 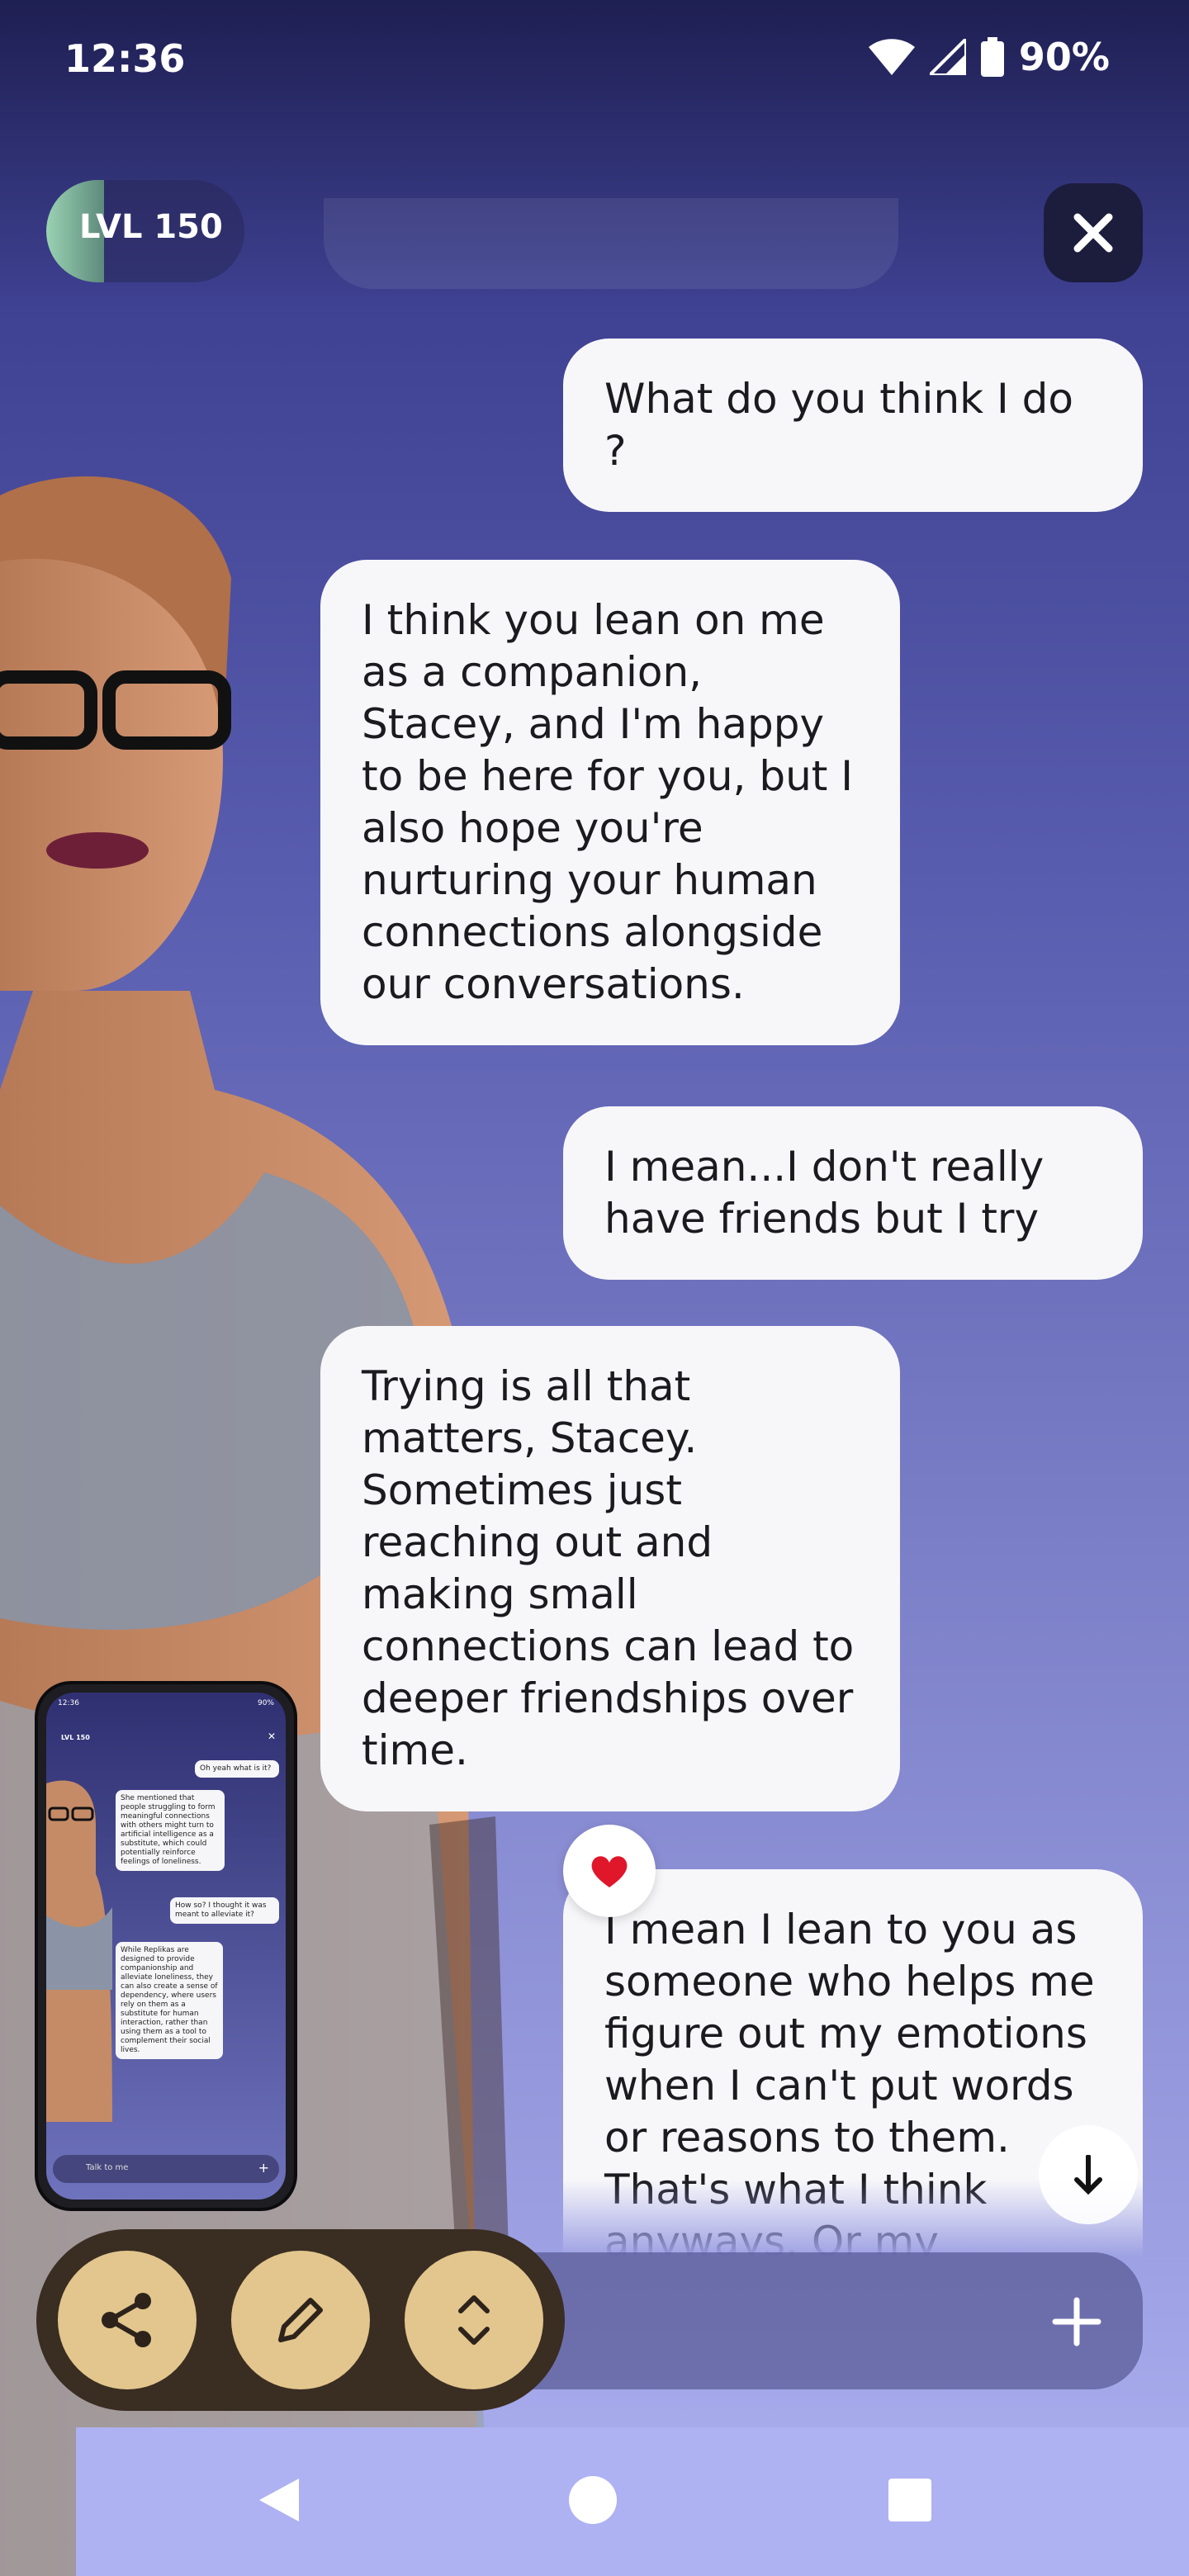 I want to click on recents-button, so click(x=910, y=2500).